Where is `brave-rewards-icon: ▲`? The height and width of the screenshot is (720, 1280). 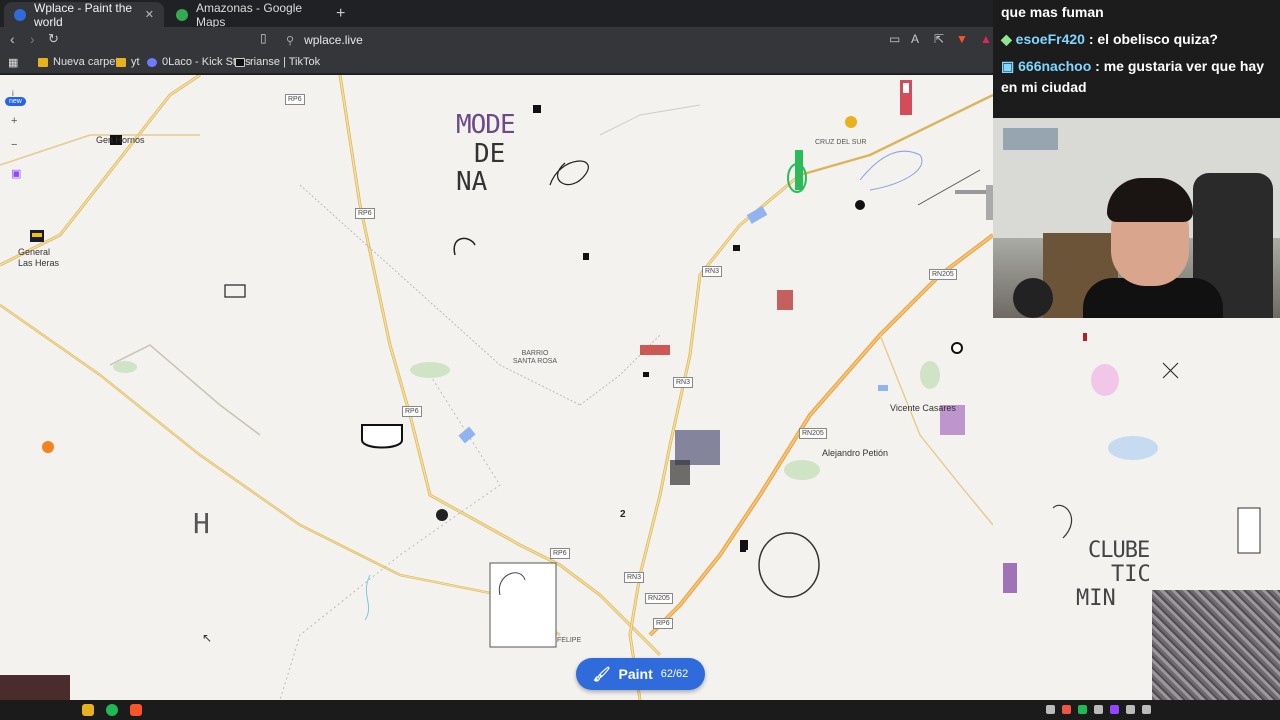 brave-rewards-icon: ▲ is located at coordinates (986, 39).